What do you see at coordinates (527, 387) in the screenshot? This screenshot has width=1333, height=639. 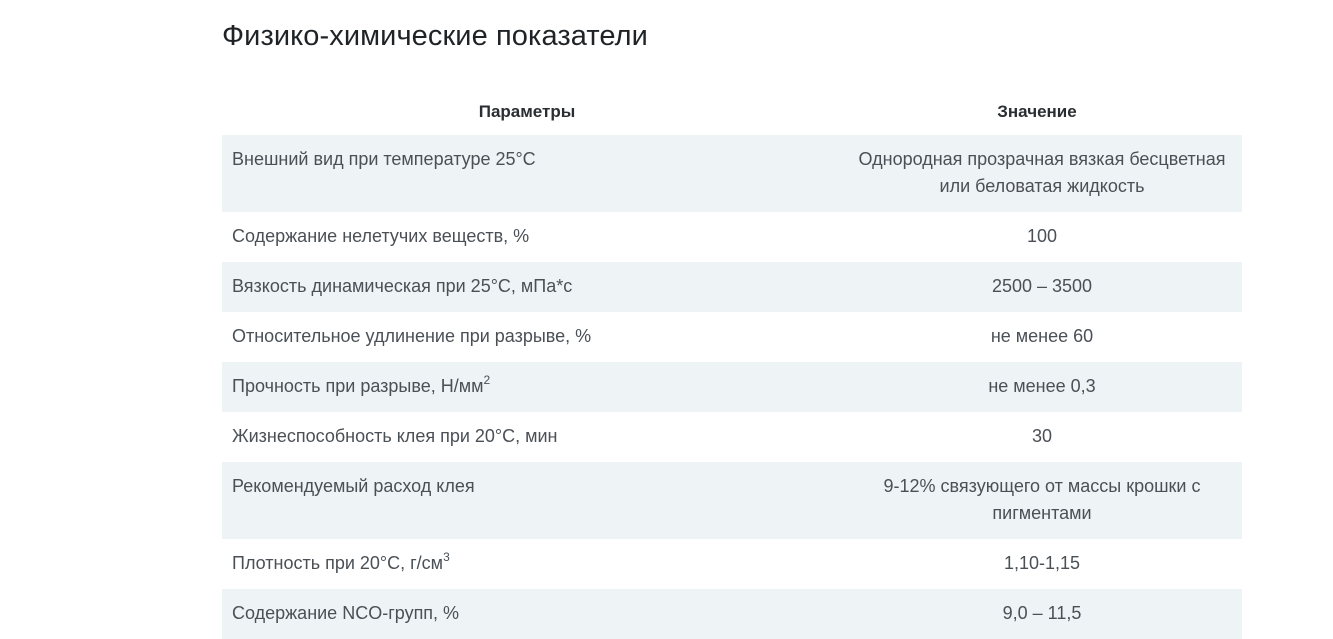 I see `param-cell: Прочность при разрыве, Н/мм2` at bounding box center [527, 387].